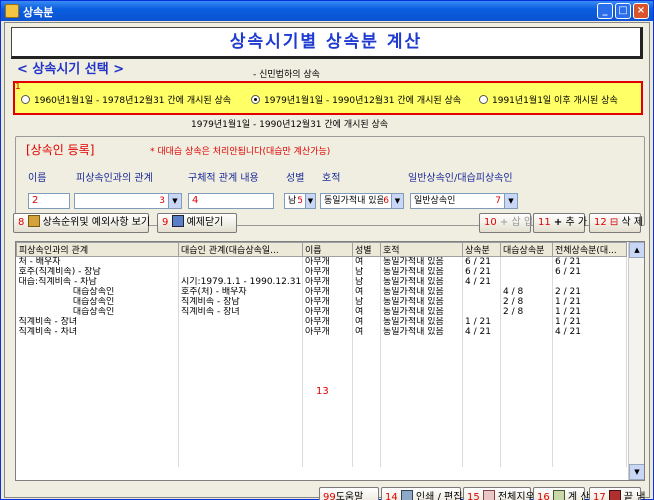 The height and width of the screenshot is (500, 654). I want to click on period-option-1991: 1991년1월1일 이후 개시된 상속, so click(548, 99).